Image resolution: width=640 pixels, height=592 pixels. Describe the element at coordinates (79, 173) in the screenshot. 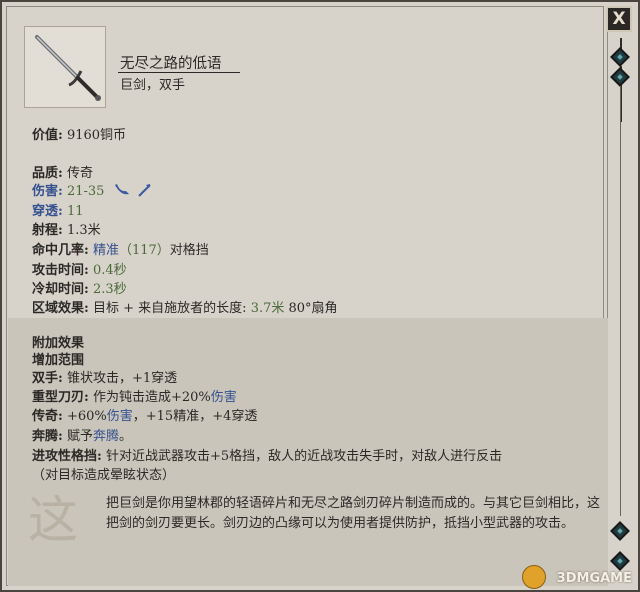

I see `quality-value: 传奇` at that location.